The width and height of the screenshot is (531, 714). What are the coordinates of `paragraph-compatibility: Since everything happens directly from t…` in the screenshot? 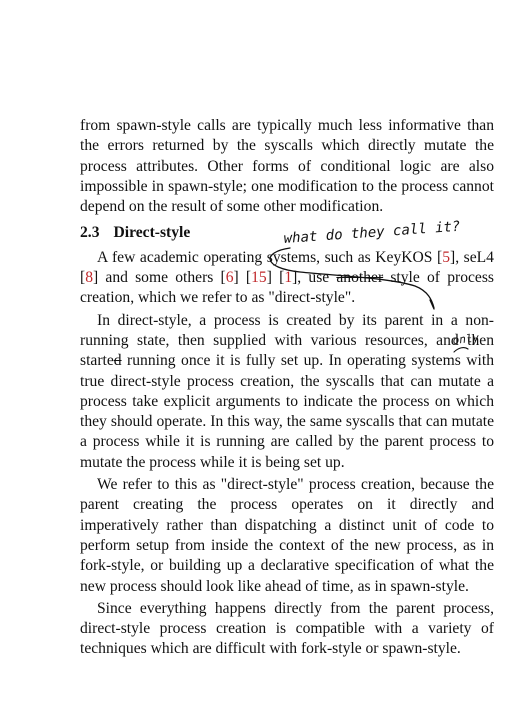 It's located at (287, 628).